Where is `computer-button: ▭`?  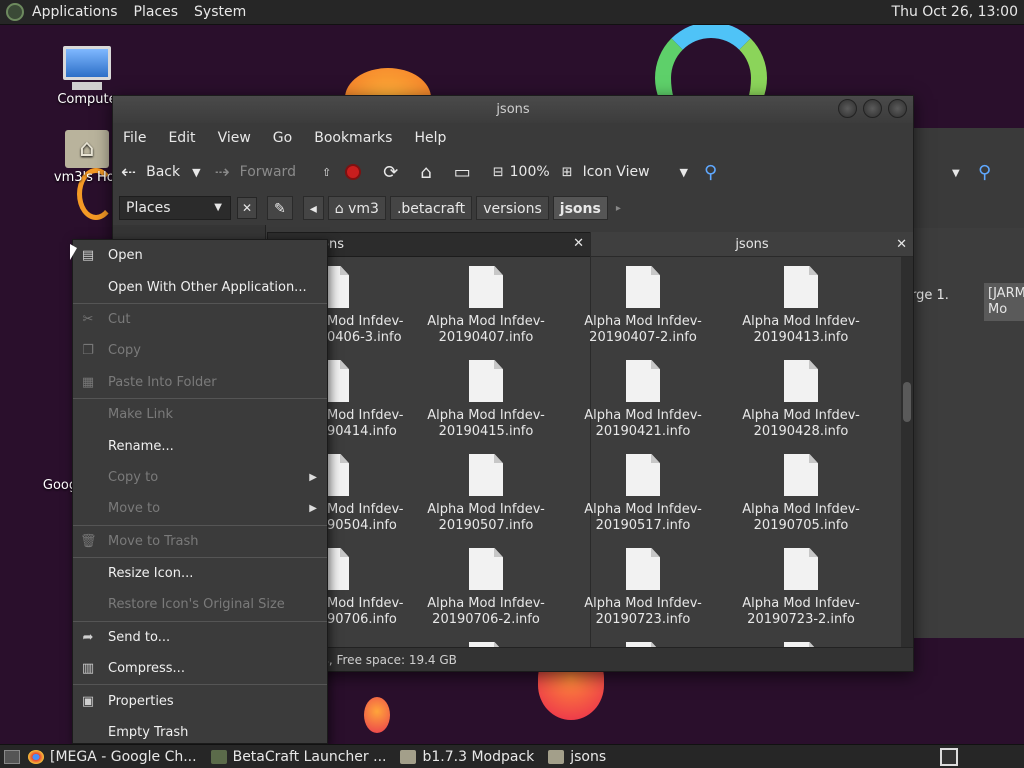
computer-button: ▭ is located at coordinates (467, 172).